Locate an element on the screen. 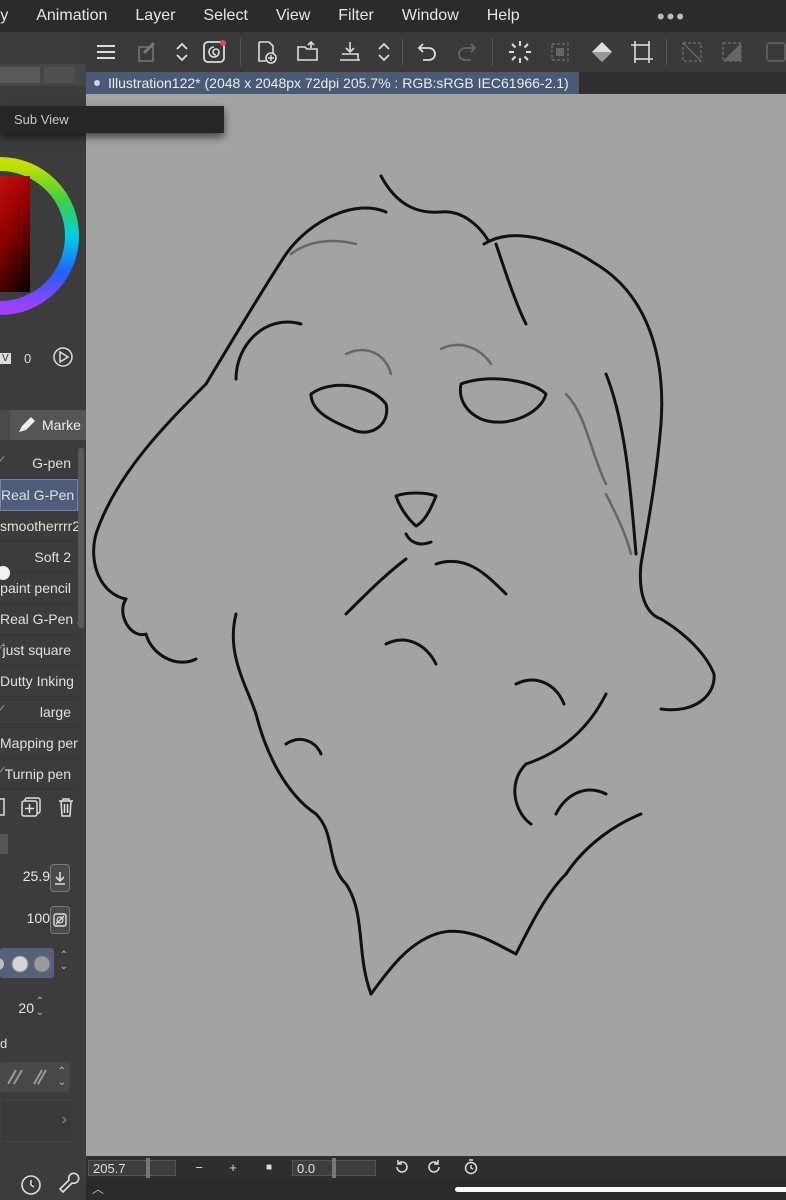 The width and height of the screenshot is (786, 1200). fill-icon is located at coordinates (602, 52).